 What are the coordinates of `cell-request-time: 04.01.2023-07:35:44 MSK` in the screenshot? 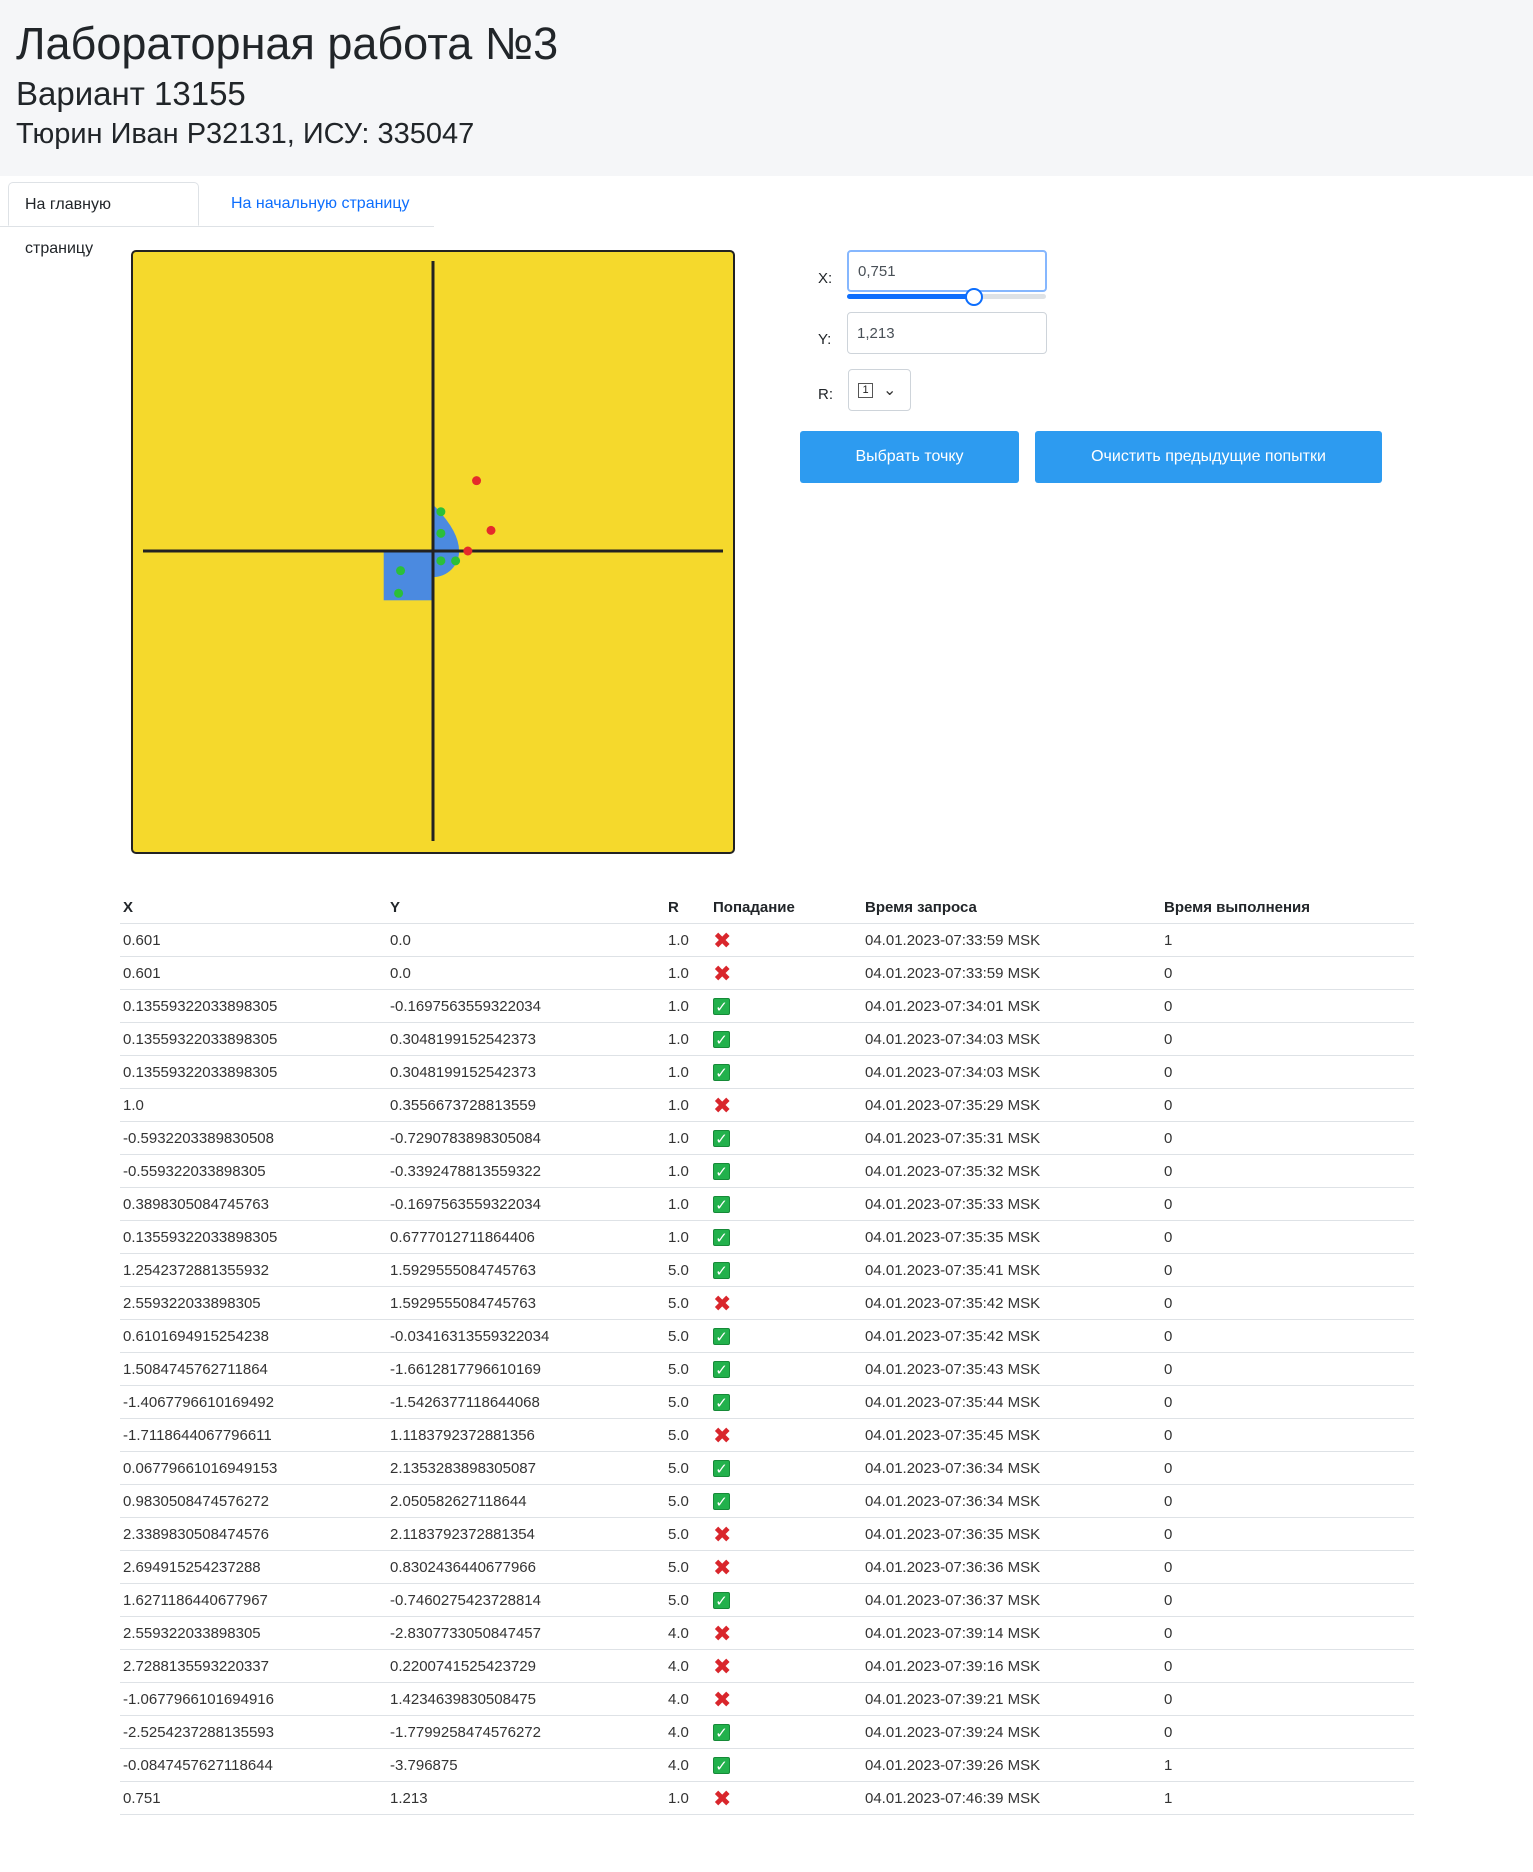 It's located at (1011, 1402).